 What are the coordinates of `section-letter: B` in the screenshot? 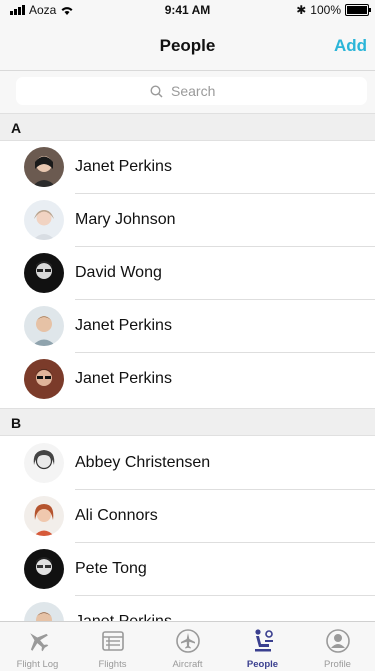 It's located at (16, 423).